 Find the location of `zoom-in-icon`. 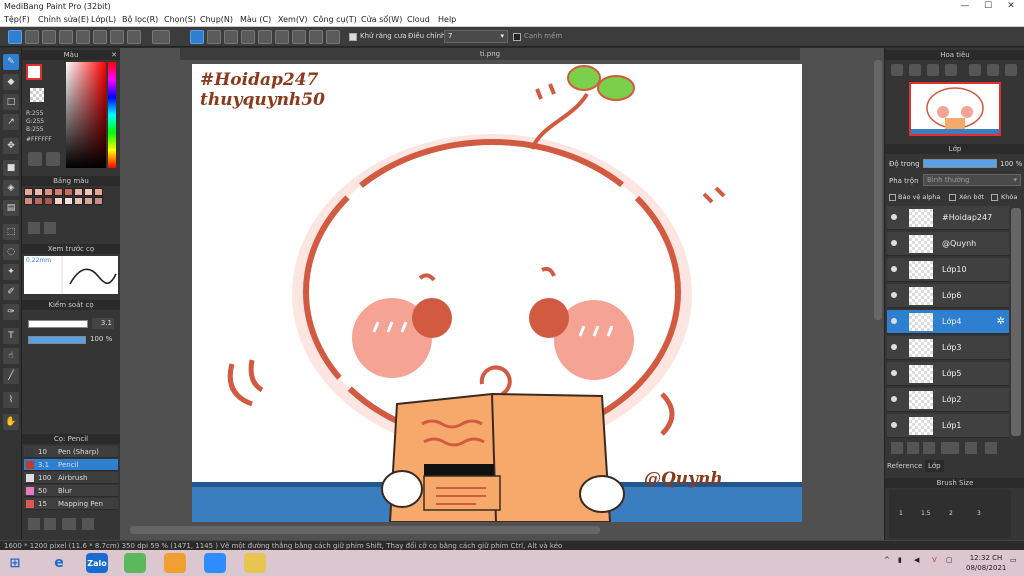

zoom-in-icon is located at coordinates (897, 70).